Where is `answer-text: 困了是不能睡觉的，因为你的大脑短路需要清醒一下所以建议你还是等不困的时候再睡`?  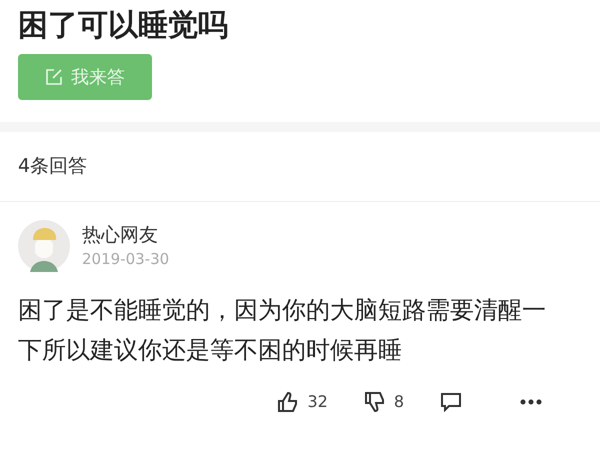
answer-text: 困了是不能睡觉的，因为你的大脑短路需要清醒一下所以建议你还是等不困的时候再睡 is located at coordinates (282, 330).